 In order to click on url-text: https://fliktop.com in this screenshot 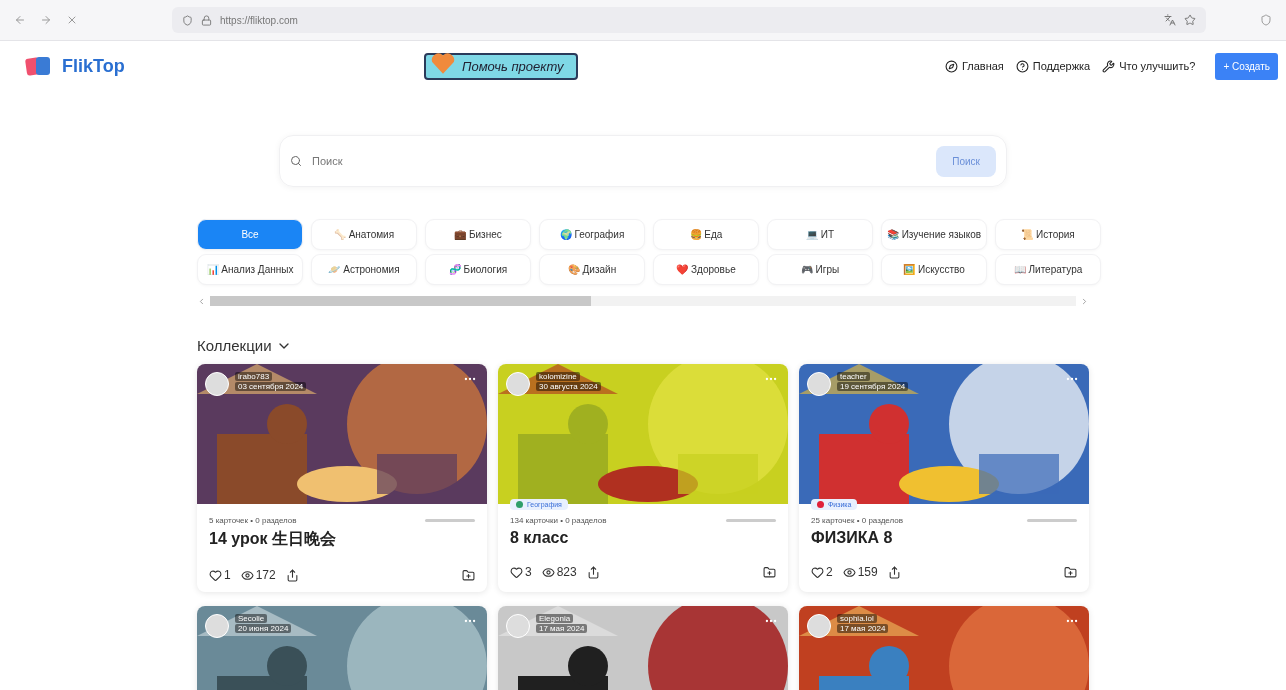, I will do `click(259, 20)`.